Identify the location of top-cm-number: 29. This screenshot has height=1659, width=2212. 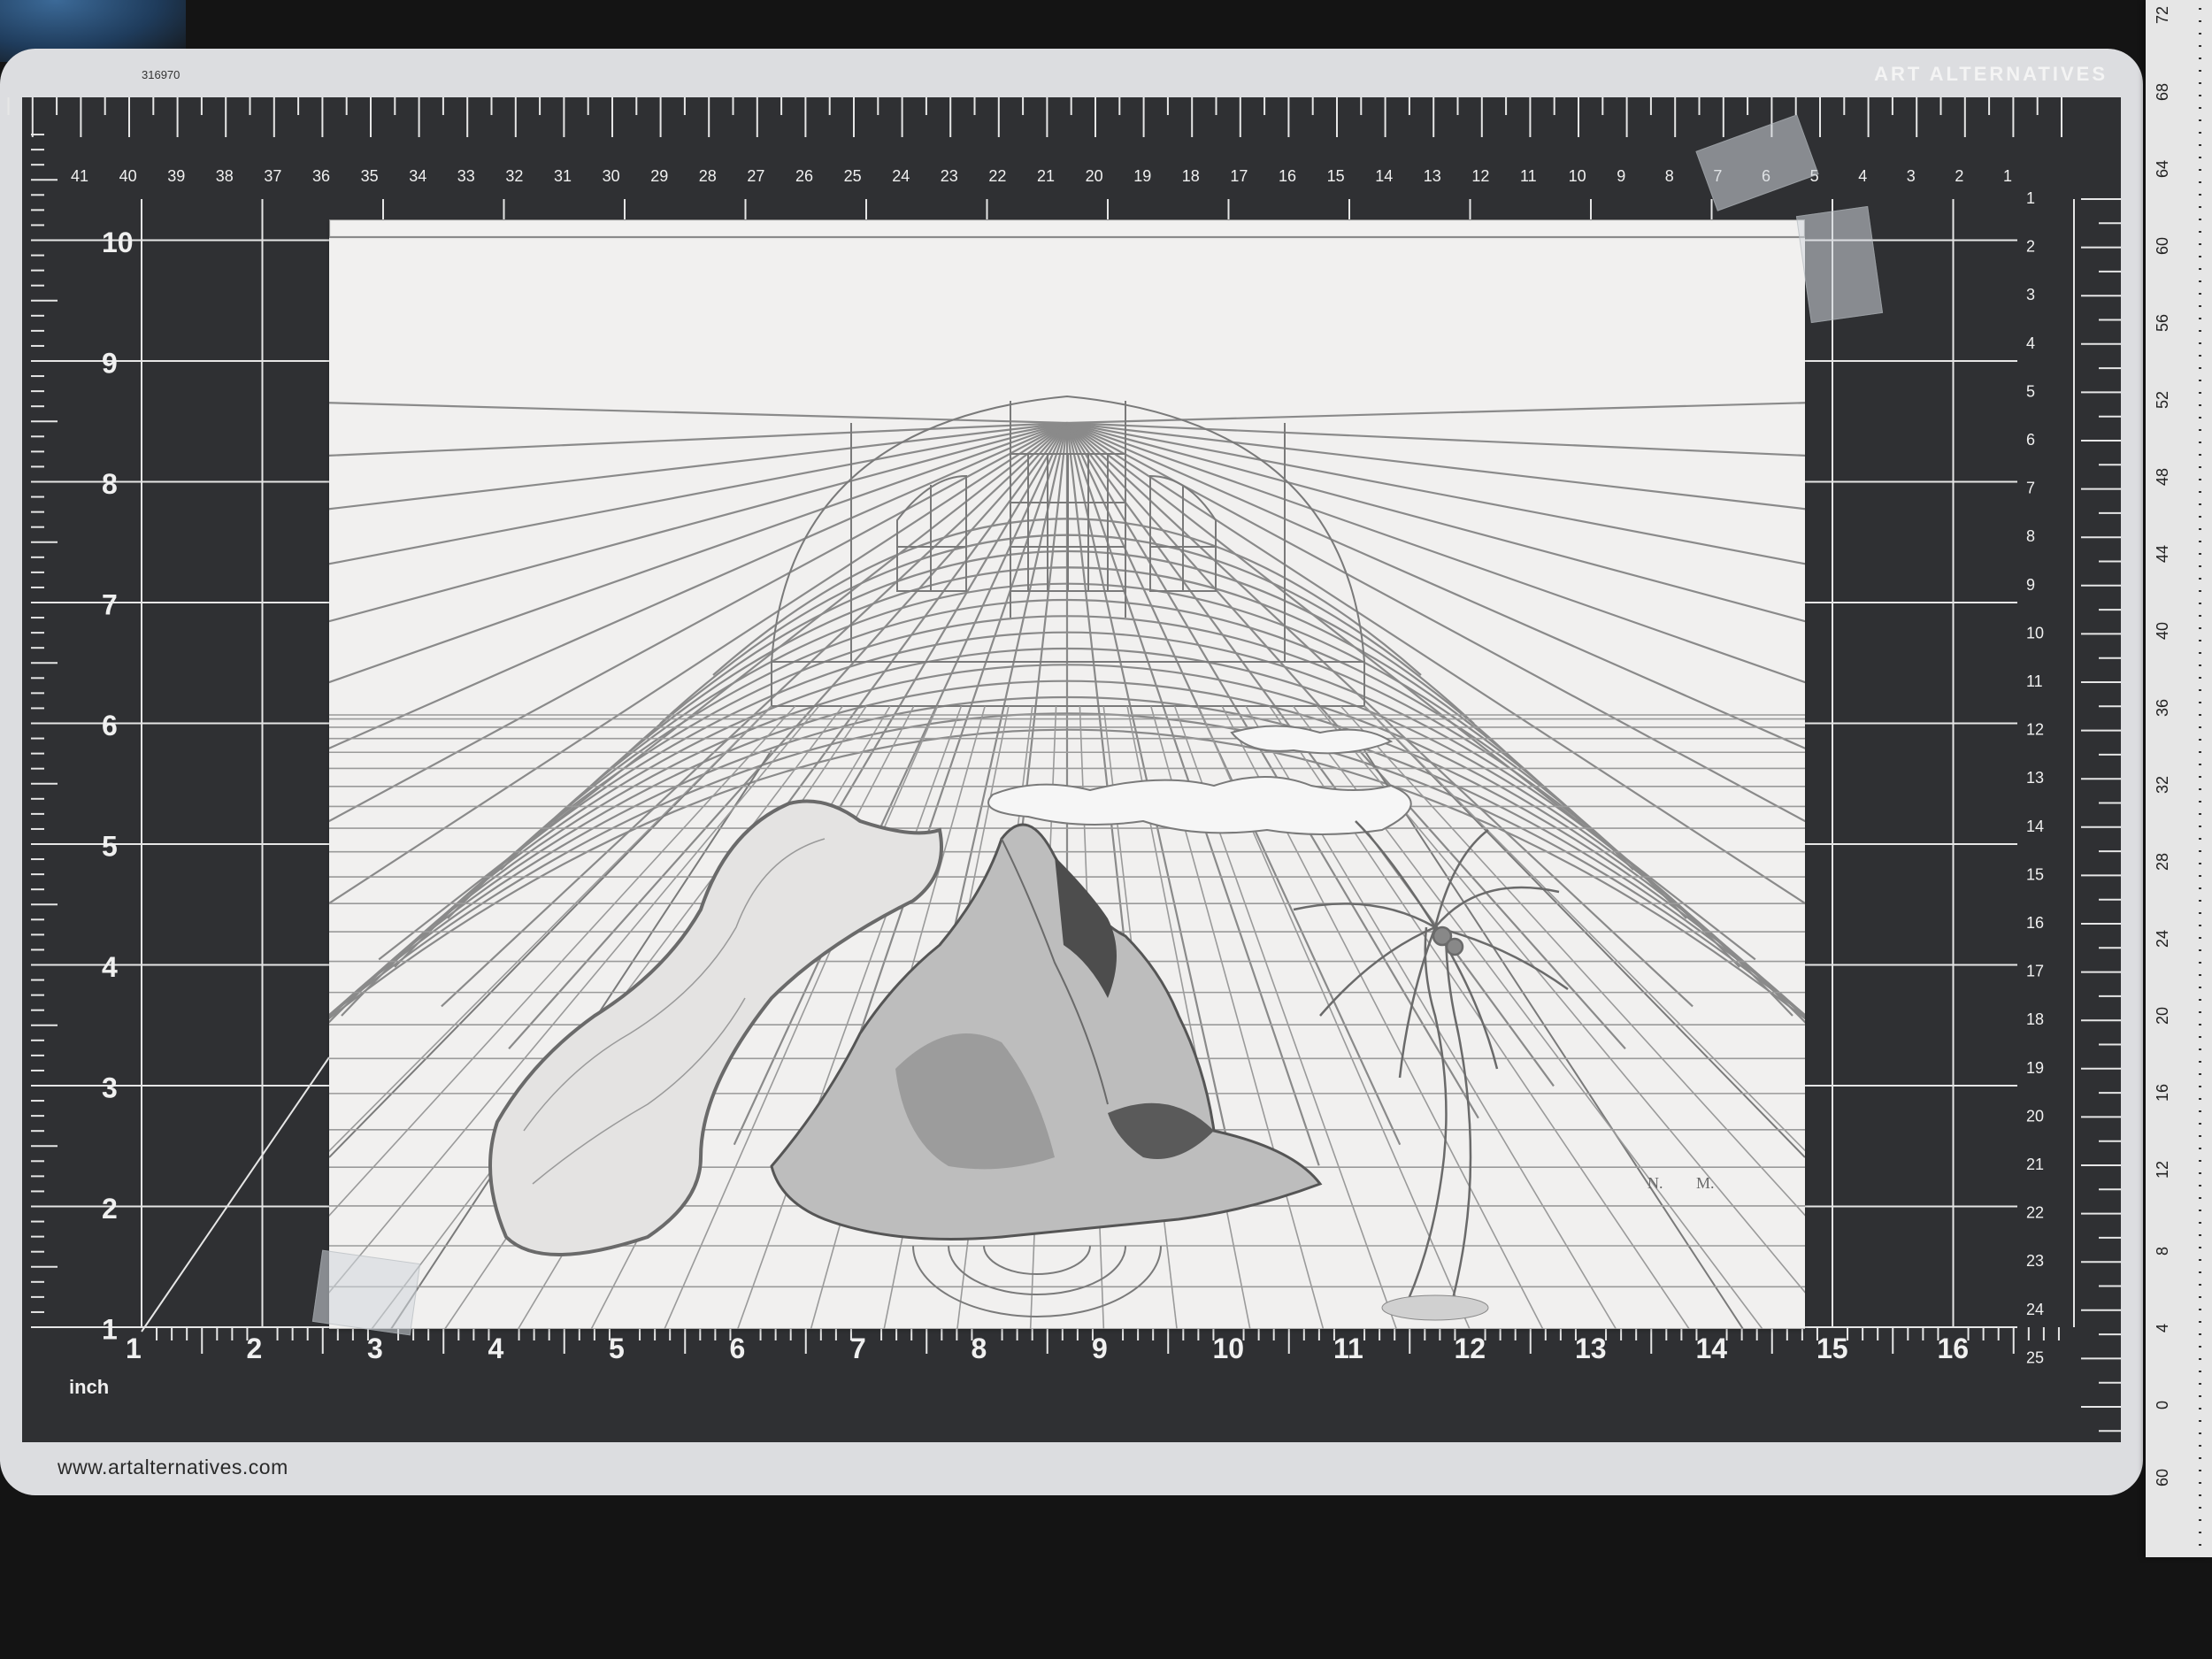
(659, 176).